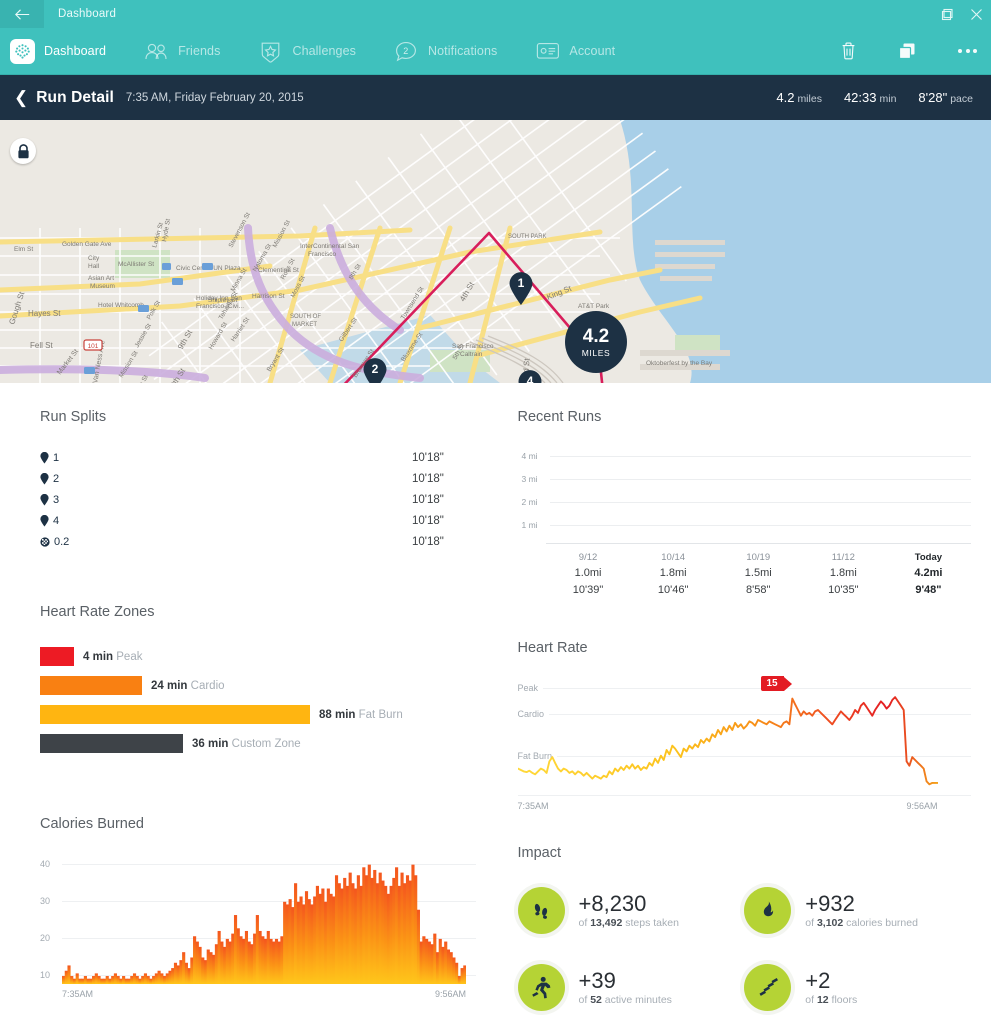  Describe the element at coordinates (861, 923) in the screenshot. I see `impact-subtext: of 3,102 calories burned` at that location.